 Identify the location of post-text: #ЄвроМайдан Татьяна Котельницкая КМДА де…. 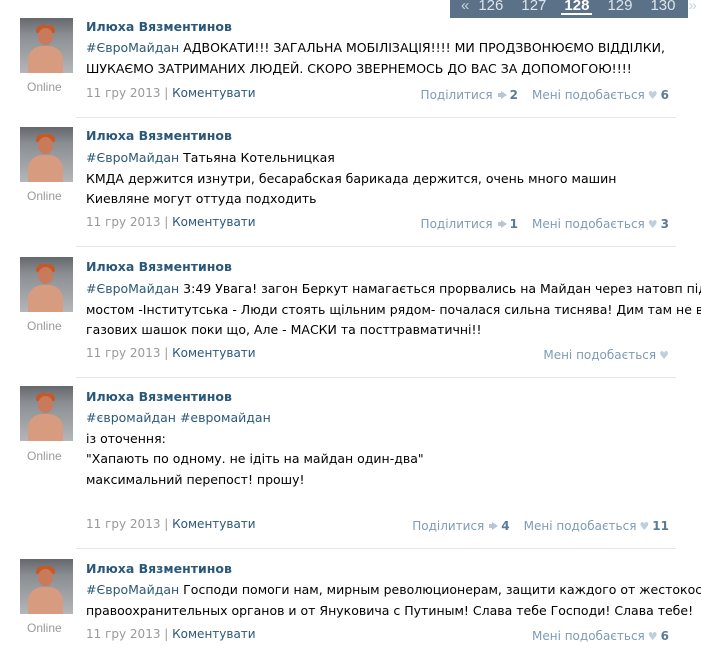
(351, 178).